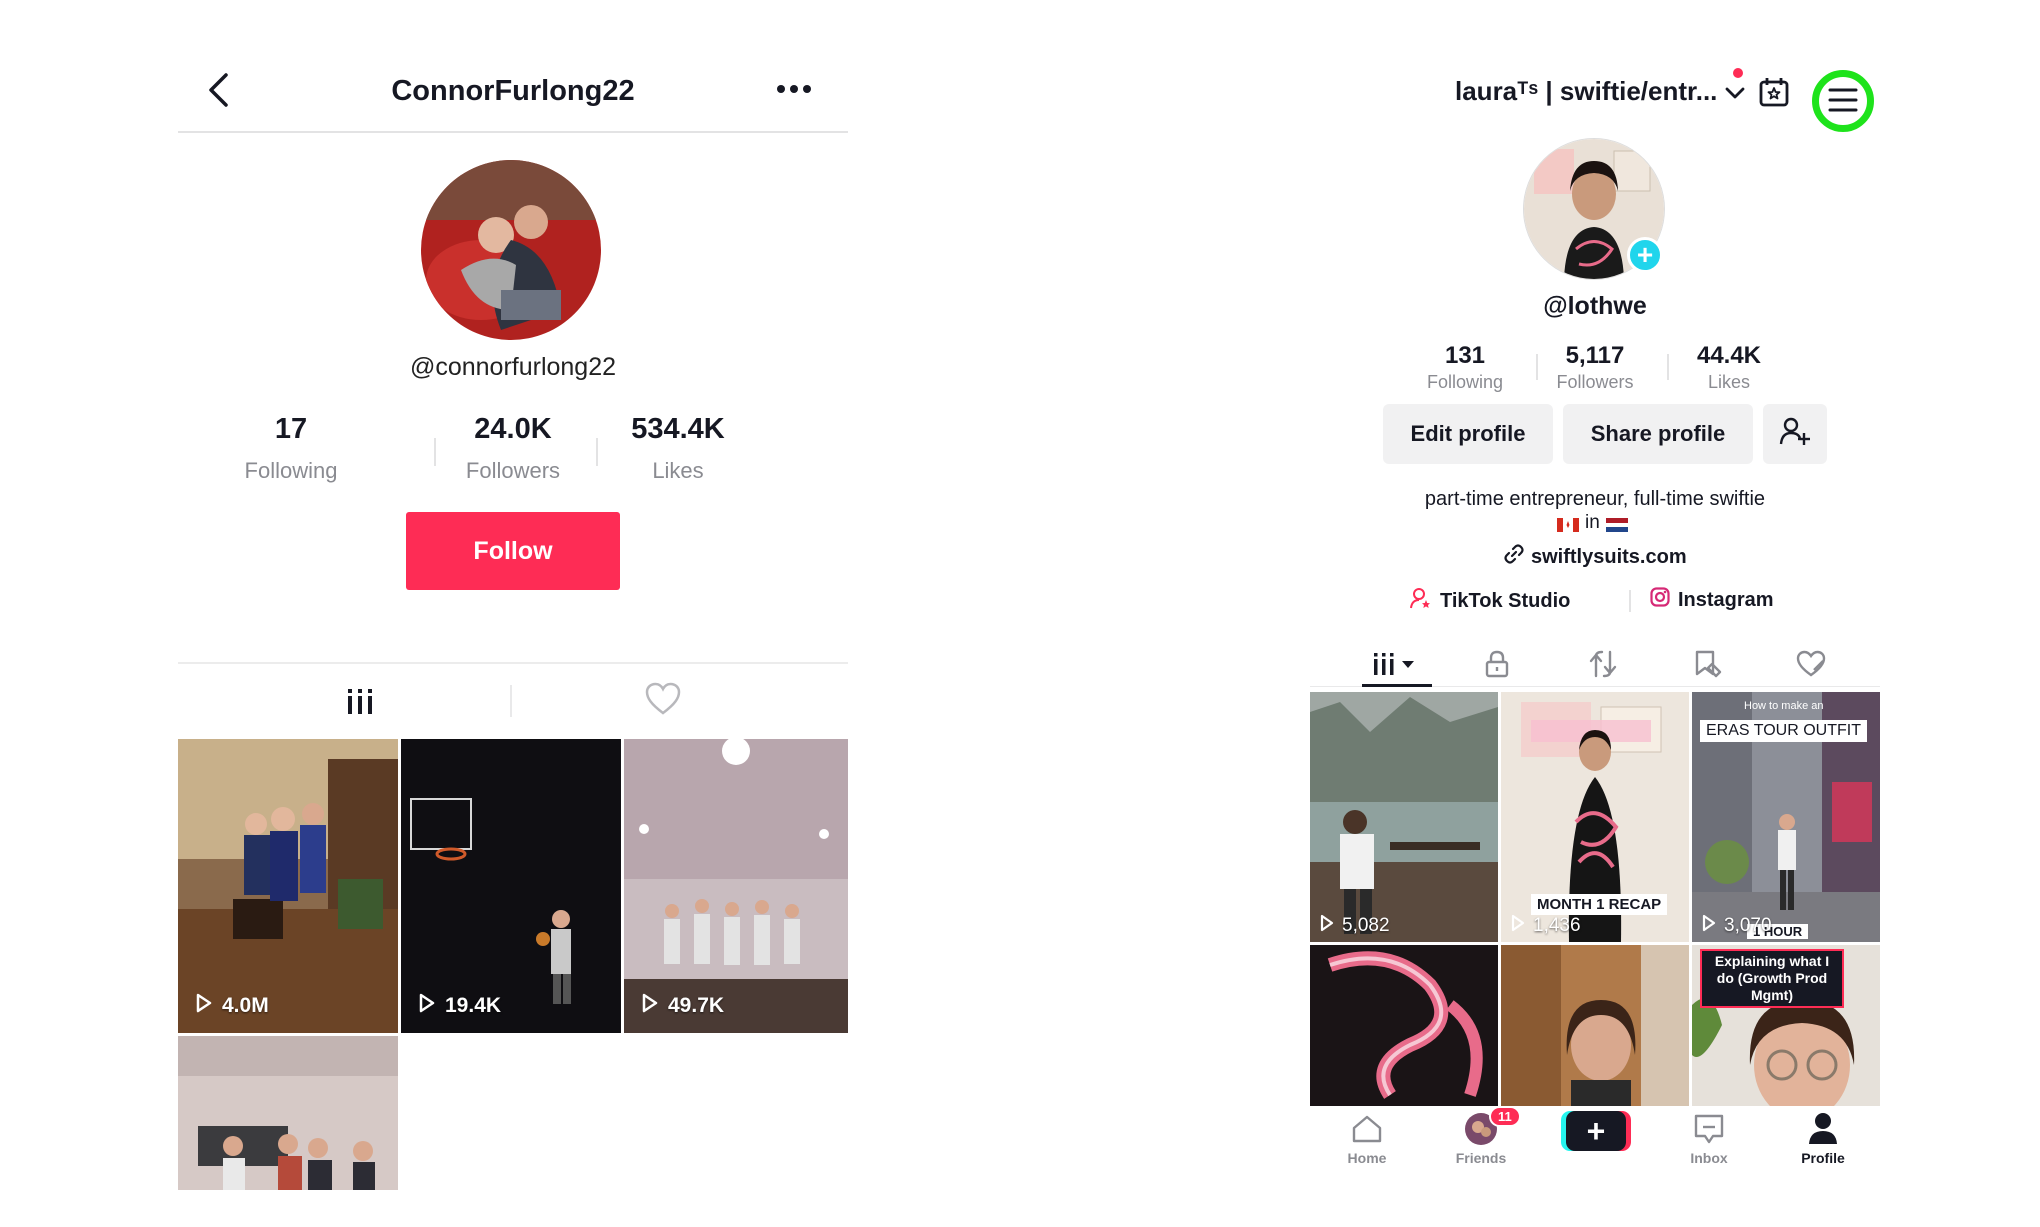  What do you see at coordinates (1616, 524) in the screenshot?
I see `netherlands-flag-icon` at bounding box center [1616, 524].